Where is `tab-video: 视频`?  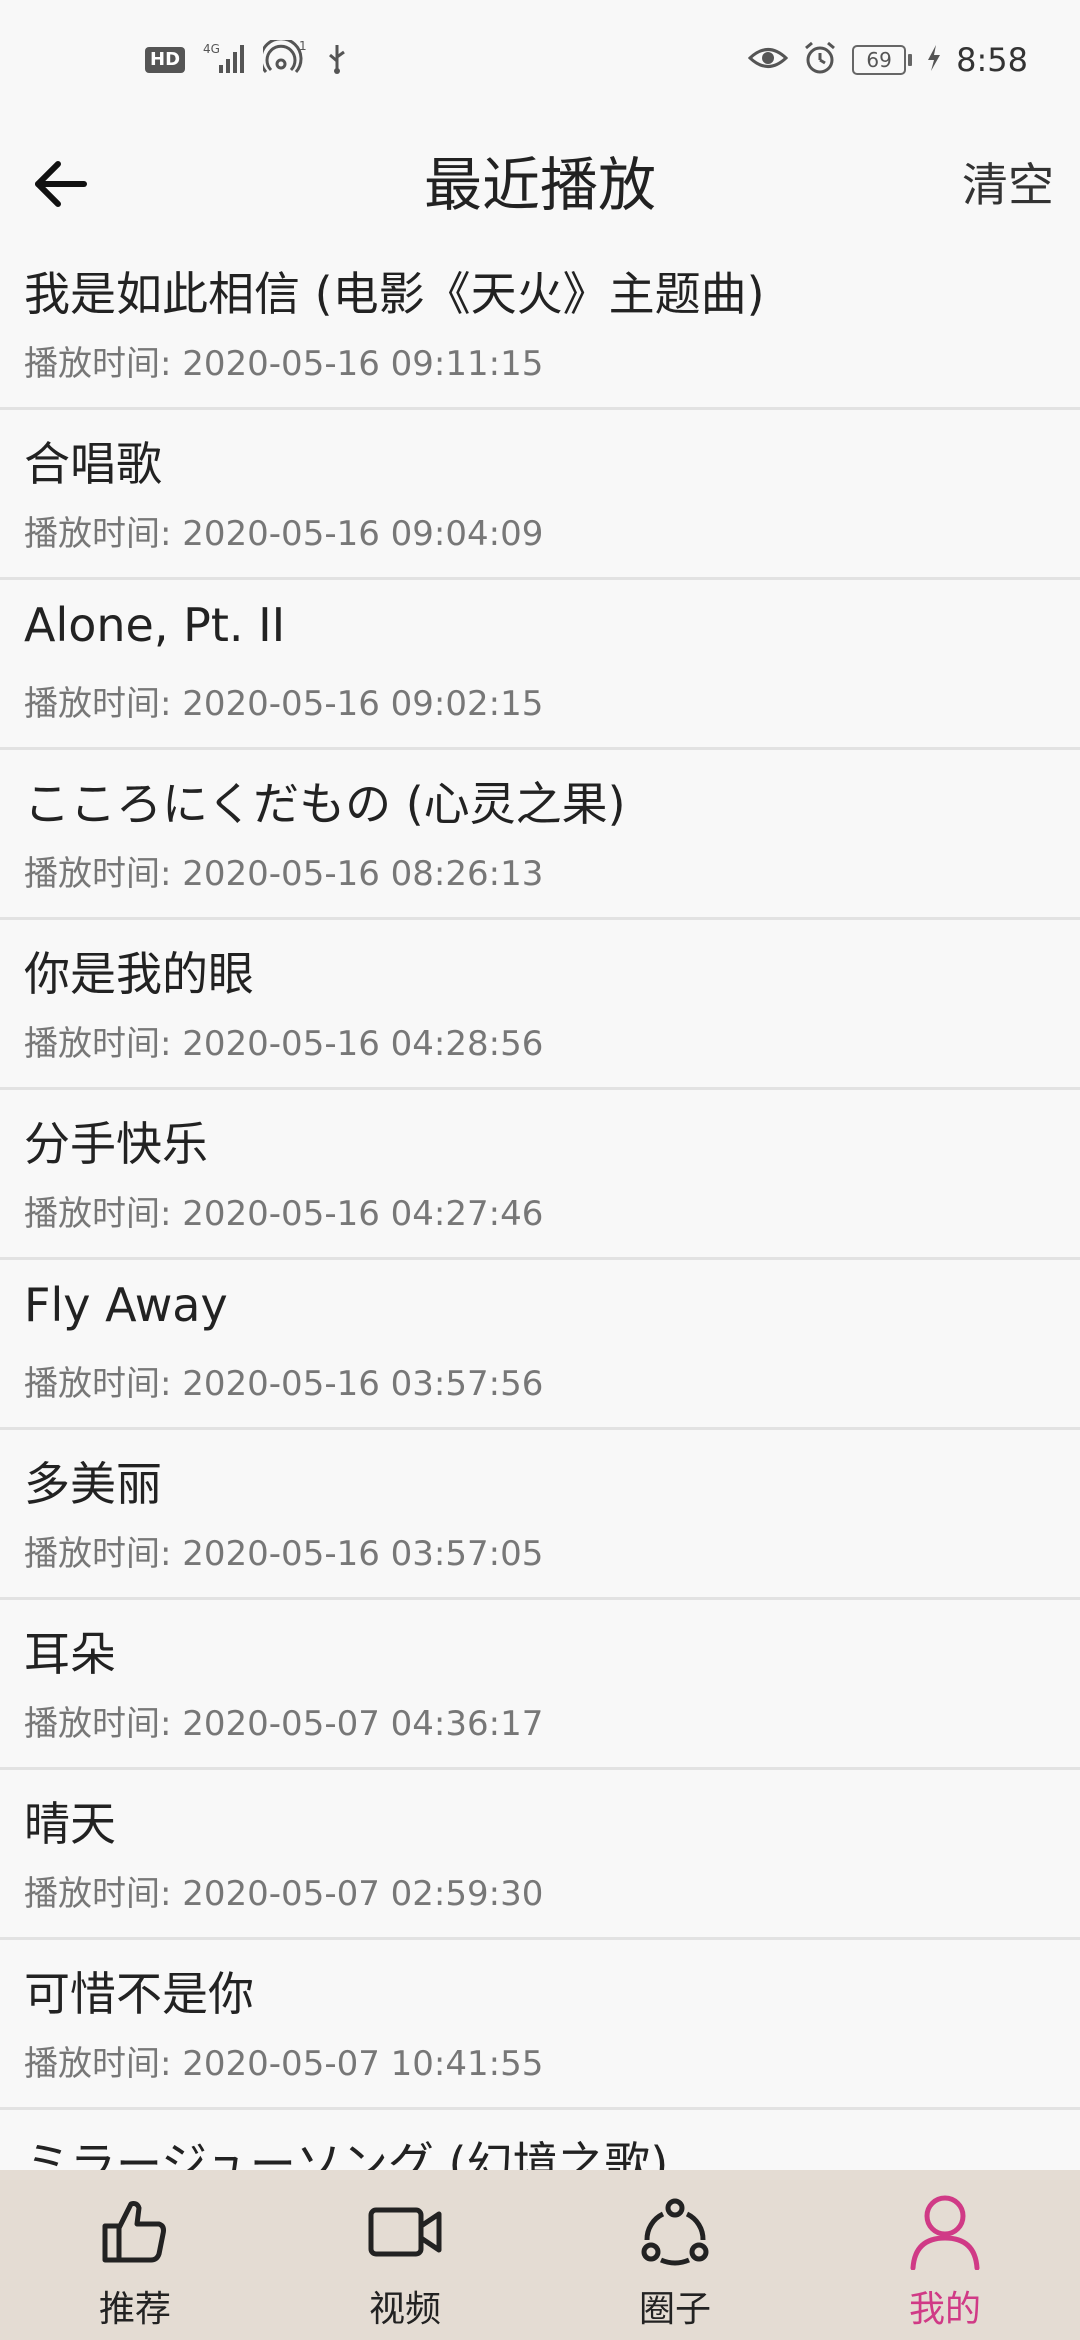 tab-video: 视频 is located at coordinates (405, 2255).